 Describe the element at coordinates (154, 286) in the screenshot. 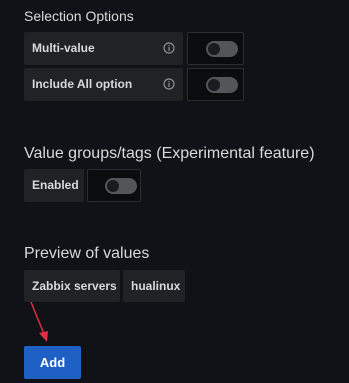

I see `preview-value-tag: hualinux` at that location.